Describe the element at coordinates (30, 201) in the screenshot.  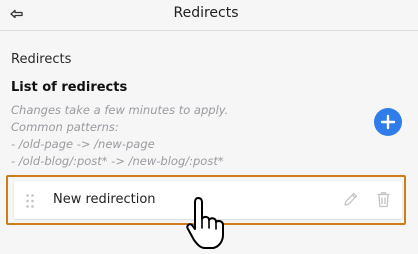
I see `drag-handle-icon` at that location.